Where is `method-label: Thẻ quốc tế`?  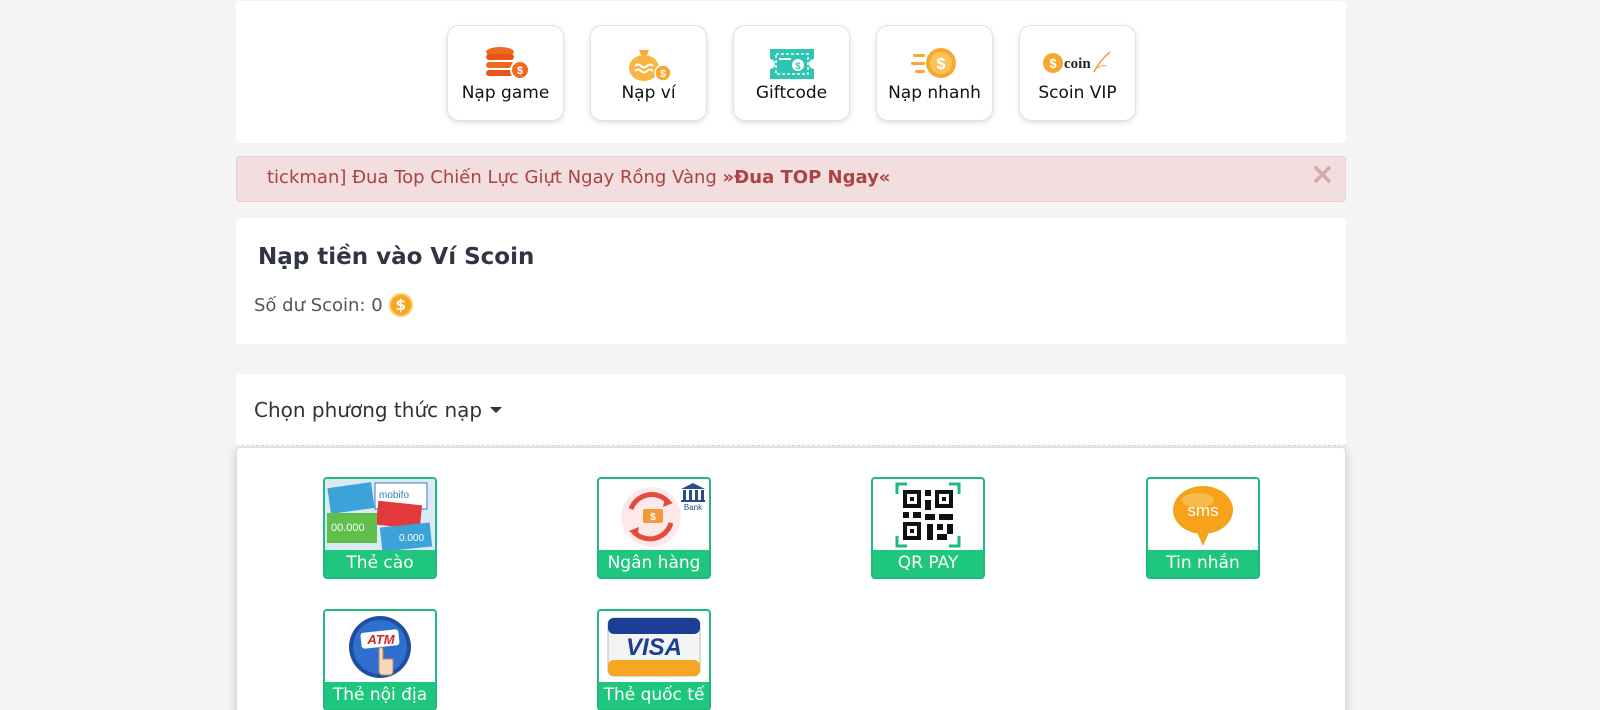
method-label: Thẻ quốc tế is located at coordinates (654, 695).